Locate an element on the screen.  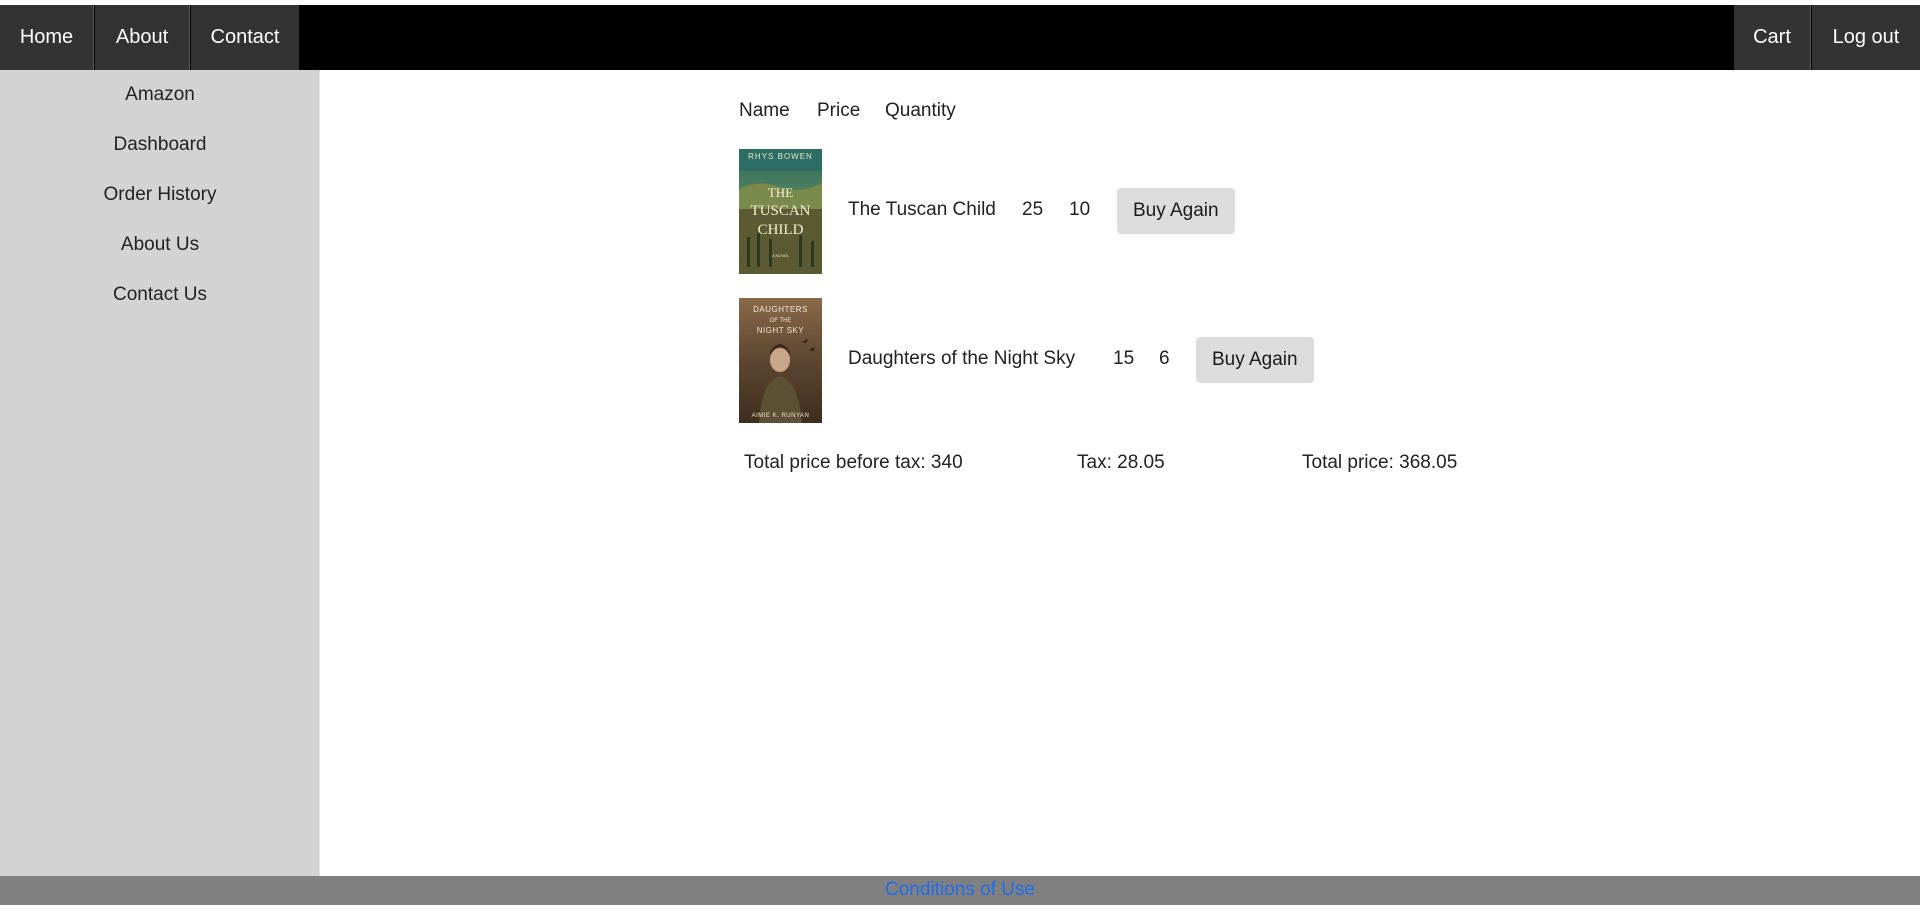
cover-title-line: NIGHT SKY is located at coordinates (781, 330).